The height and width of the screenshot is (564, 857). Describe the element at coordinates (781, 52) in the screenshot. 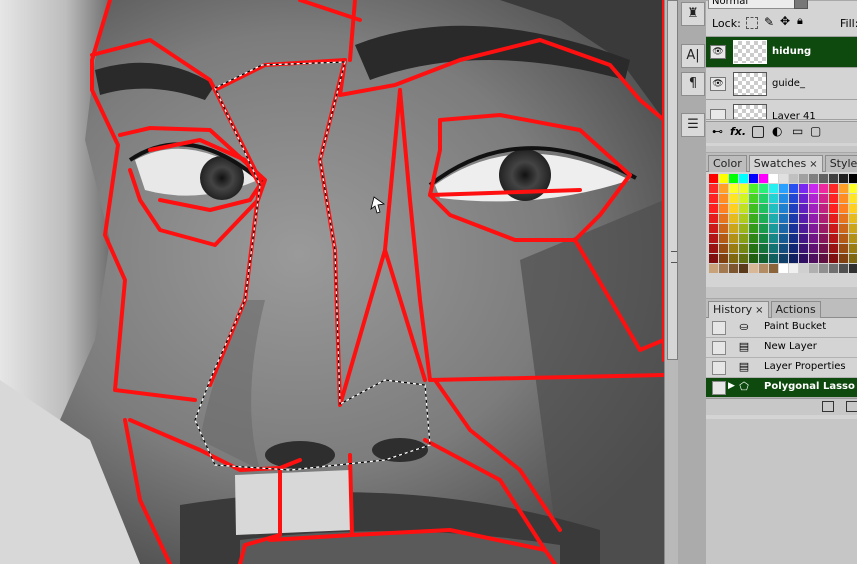

I see `layer-row-hidung: 👁︎ hidung` at that location.